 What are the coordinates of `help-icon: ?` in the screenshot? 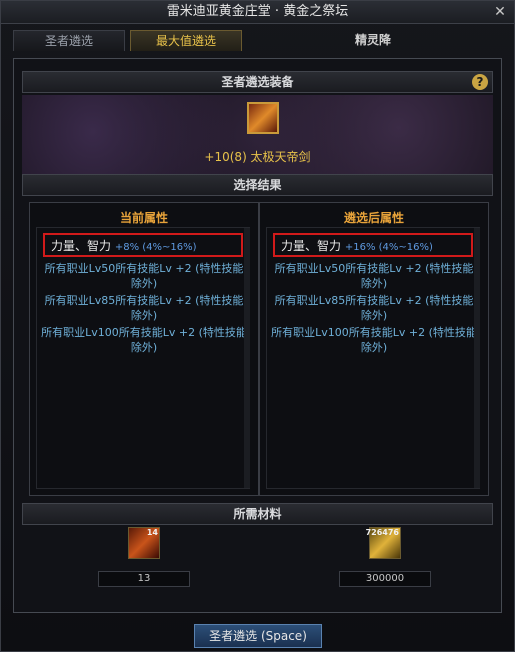 It's located at (480, 82).